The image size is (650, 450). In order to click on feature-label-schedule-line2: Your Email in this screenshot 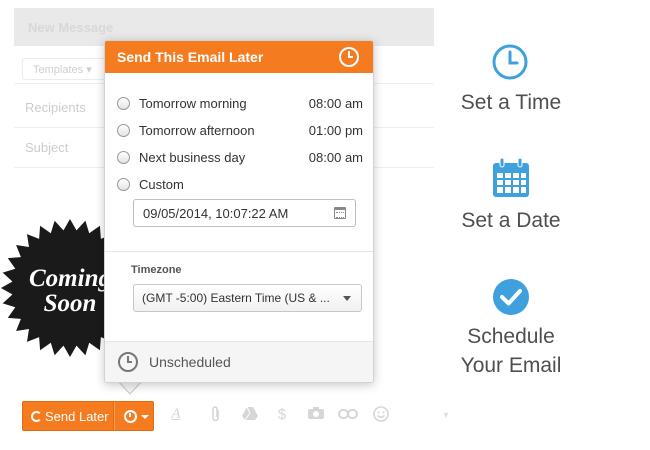, I will do `click(511, 365)`.